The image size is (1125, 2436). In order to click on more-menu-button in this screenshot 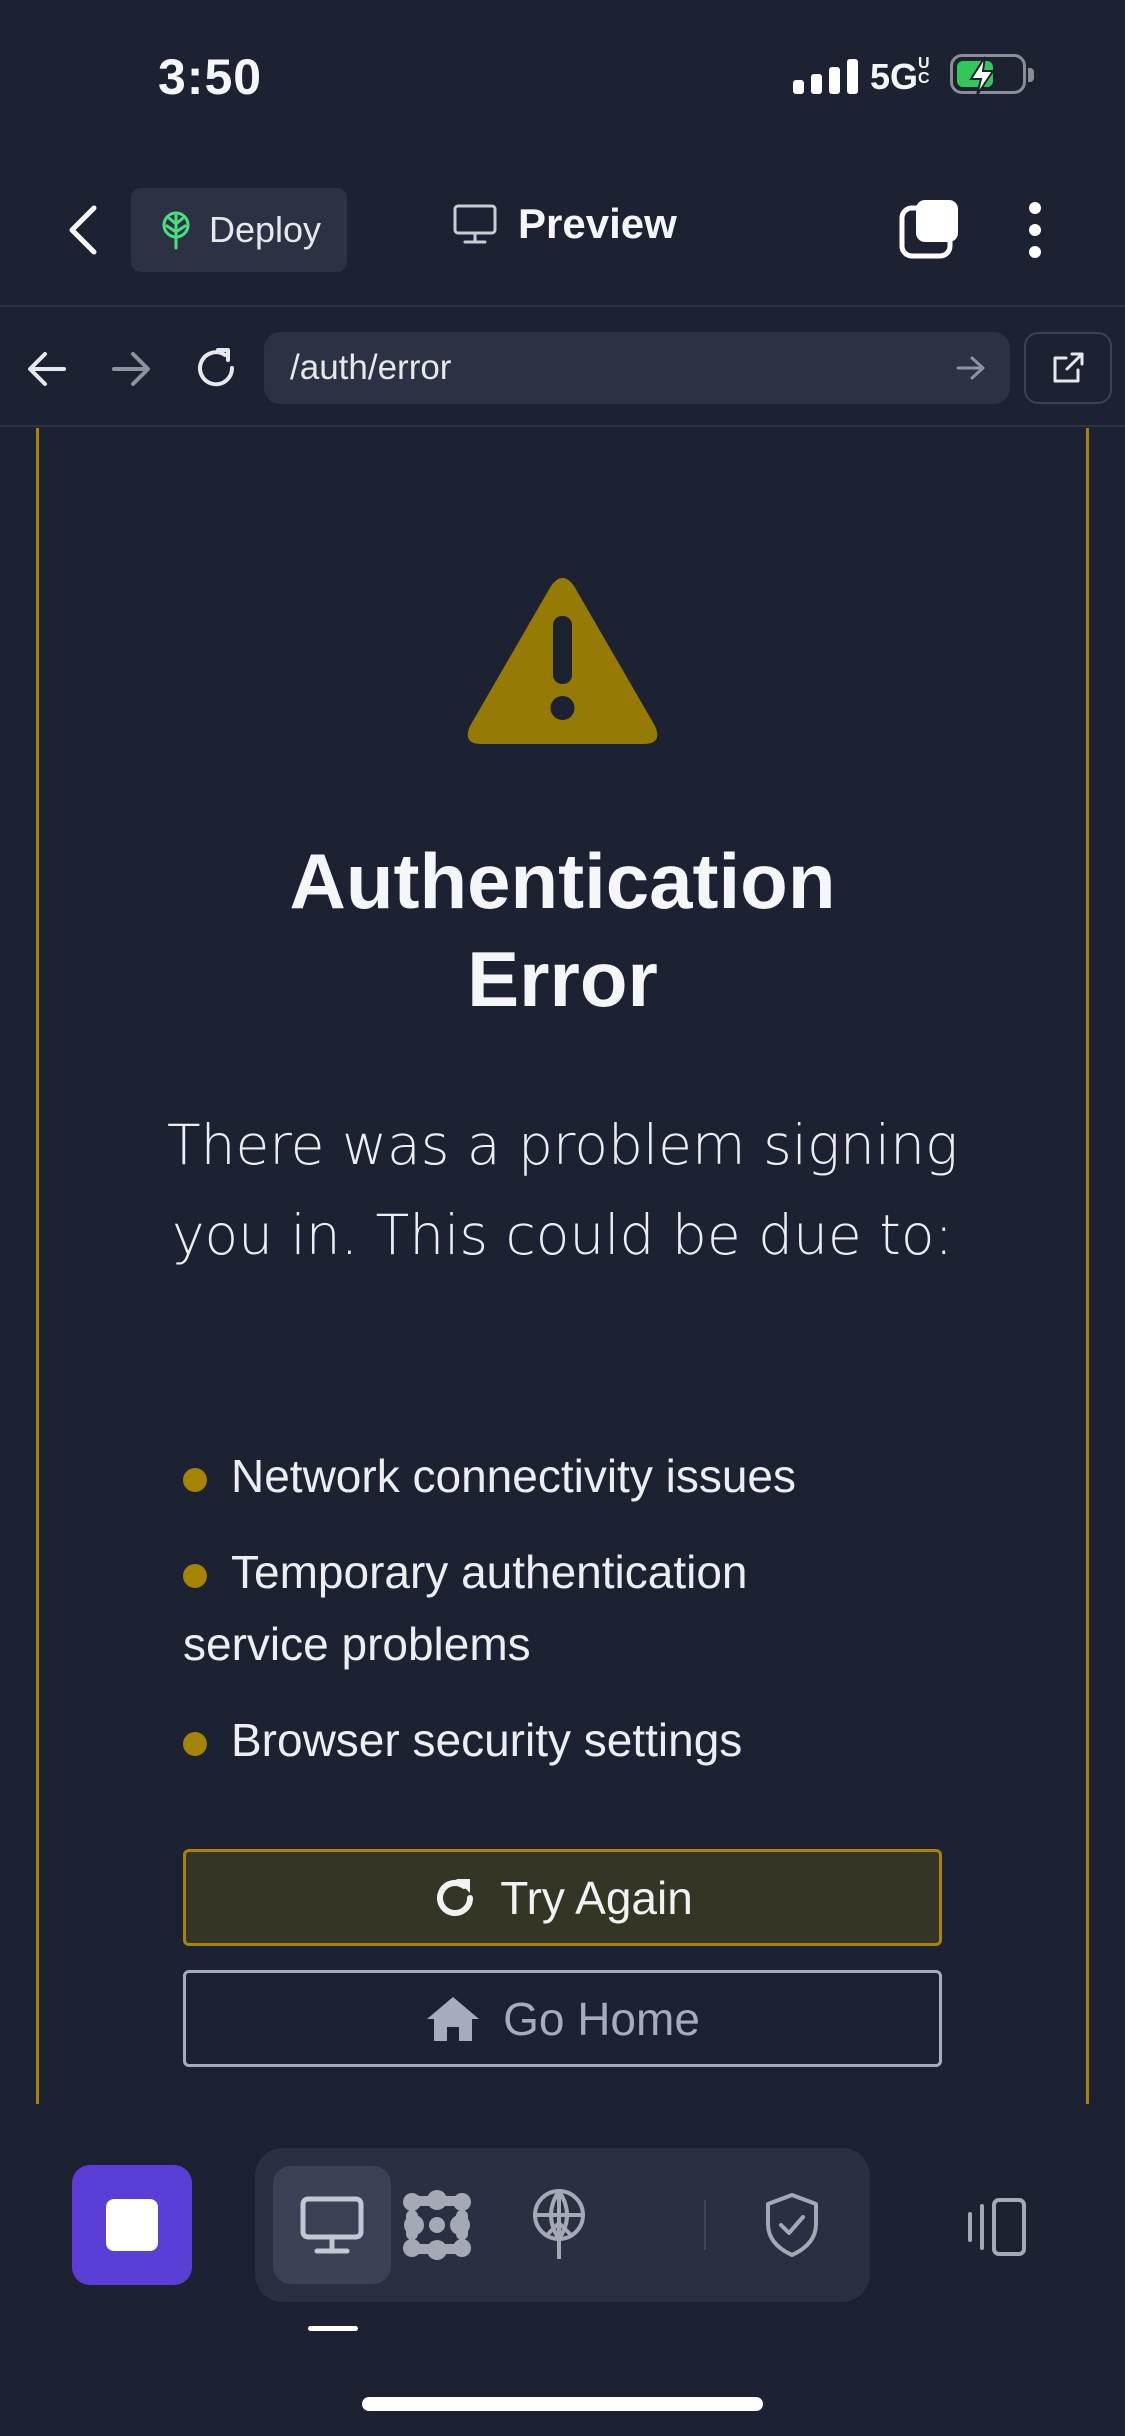, I will do `click(1035, 232)`.